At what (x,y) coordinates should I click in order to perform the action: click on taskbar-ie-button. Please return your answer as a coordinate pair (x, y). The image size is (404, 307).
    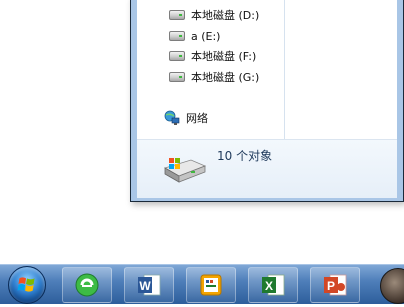
    Looking at the image, I should click on (87, 285).